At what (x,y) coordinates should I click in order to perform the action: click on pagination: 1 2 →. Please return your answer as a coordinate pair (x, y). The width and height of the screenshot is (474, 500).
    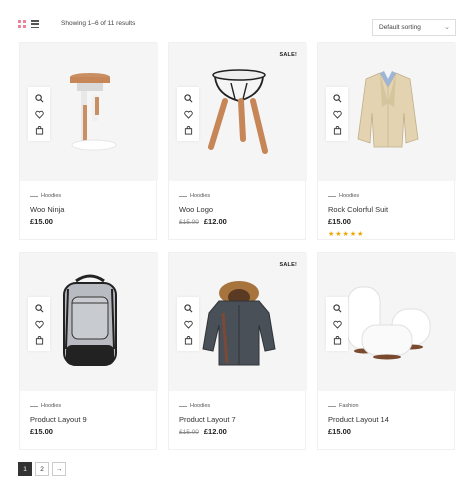
    Looking at the image, I should click on (42, 469).